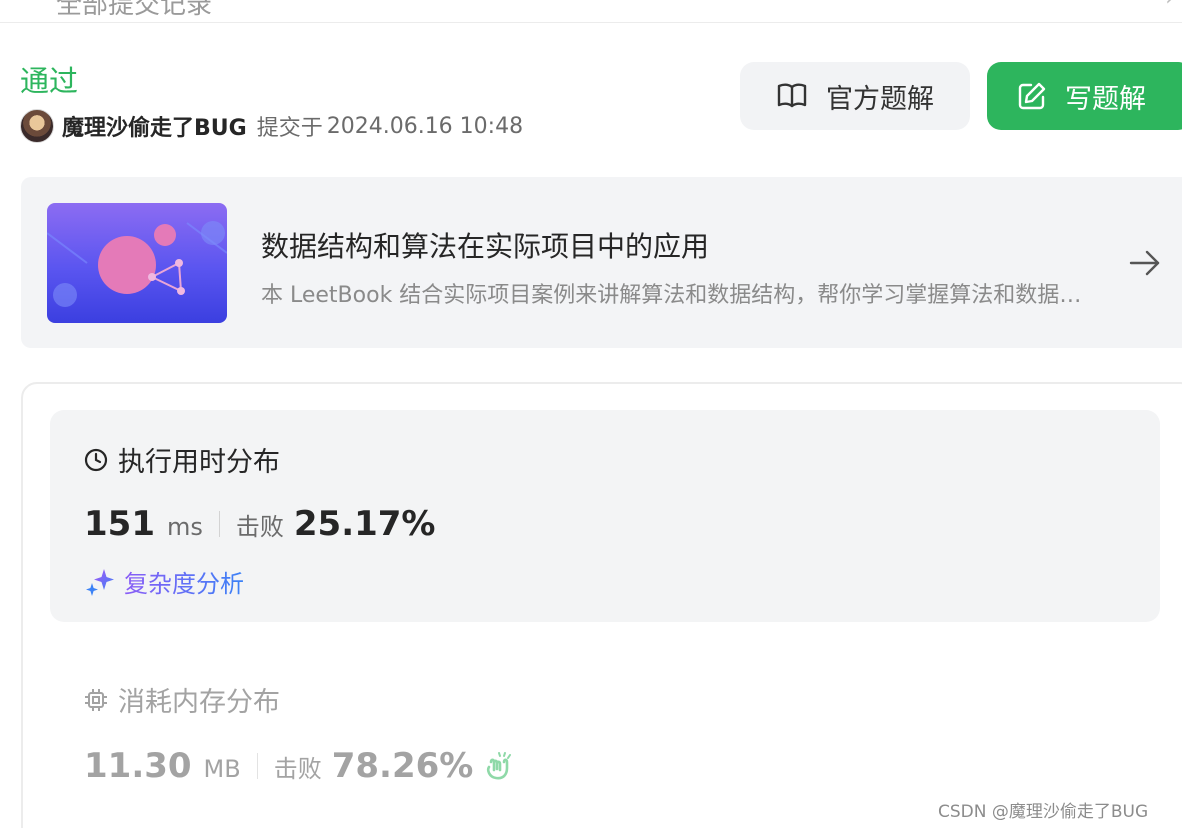 The image size is (1182, 828). I want to click on submitted-label: 提交于, so click(289, 128).